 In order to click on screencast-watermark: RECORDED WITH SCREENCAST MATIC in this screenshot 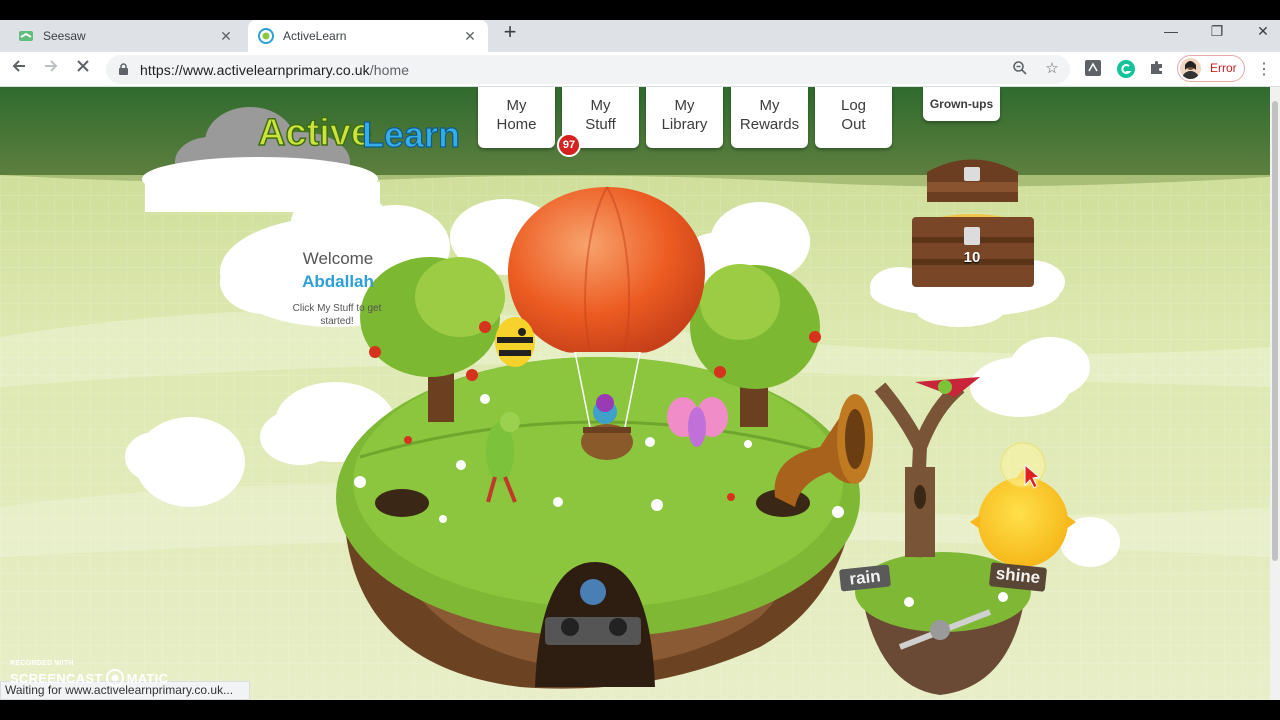, I will do `click(89, 673)`.